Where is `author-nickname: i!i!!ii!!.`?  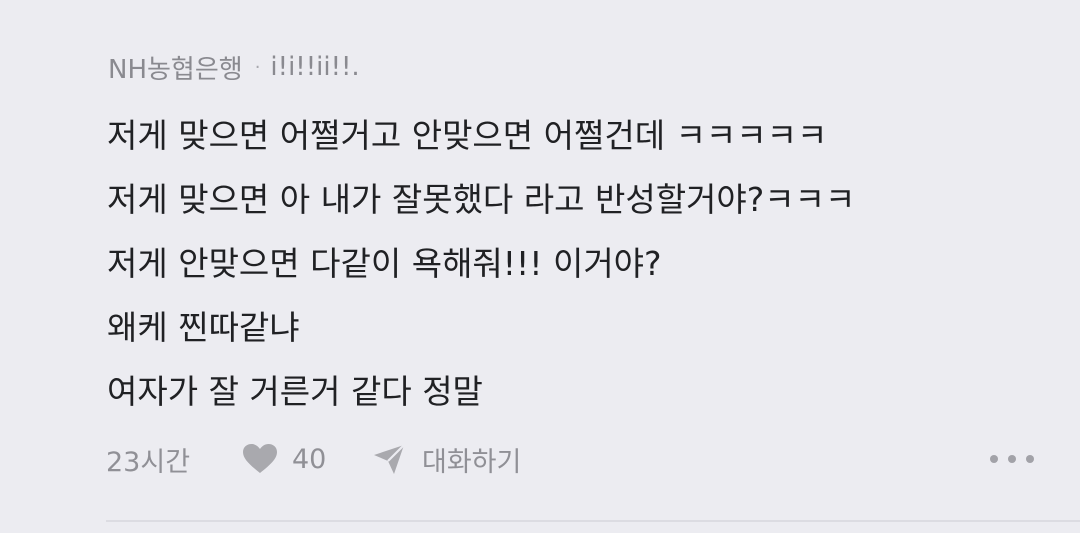
author-nickname: i!i!!ii!!. is located at coordinates (315, 67).